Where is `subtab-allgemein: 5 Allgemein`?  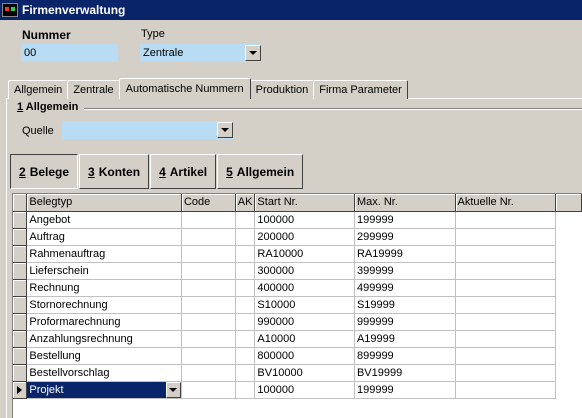
subtab-allgemein: 5 Allgemein is located at coordinates (260, 171).